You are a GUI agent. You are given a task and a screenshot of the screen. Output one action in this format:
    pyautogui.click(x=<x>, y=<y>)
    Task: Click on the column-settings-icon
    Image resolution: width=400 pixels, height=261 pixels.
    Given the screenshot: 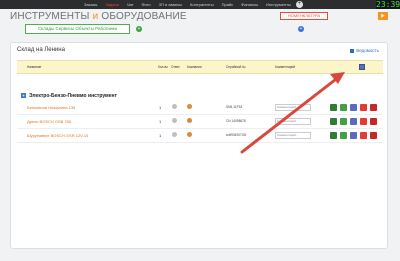 What is the action you would take?
    pyautogui.click(x=362, y=67)
    